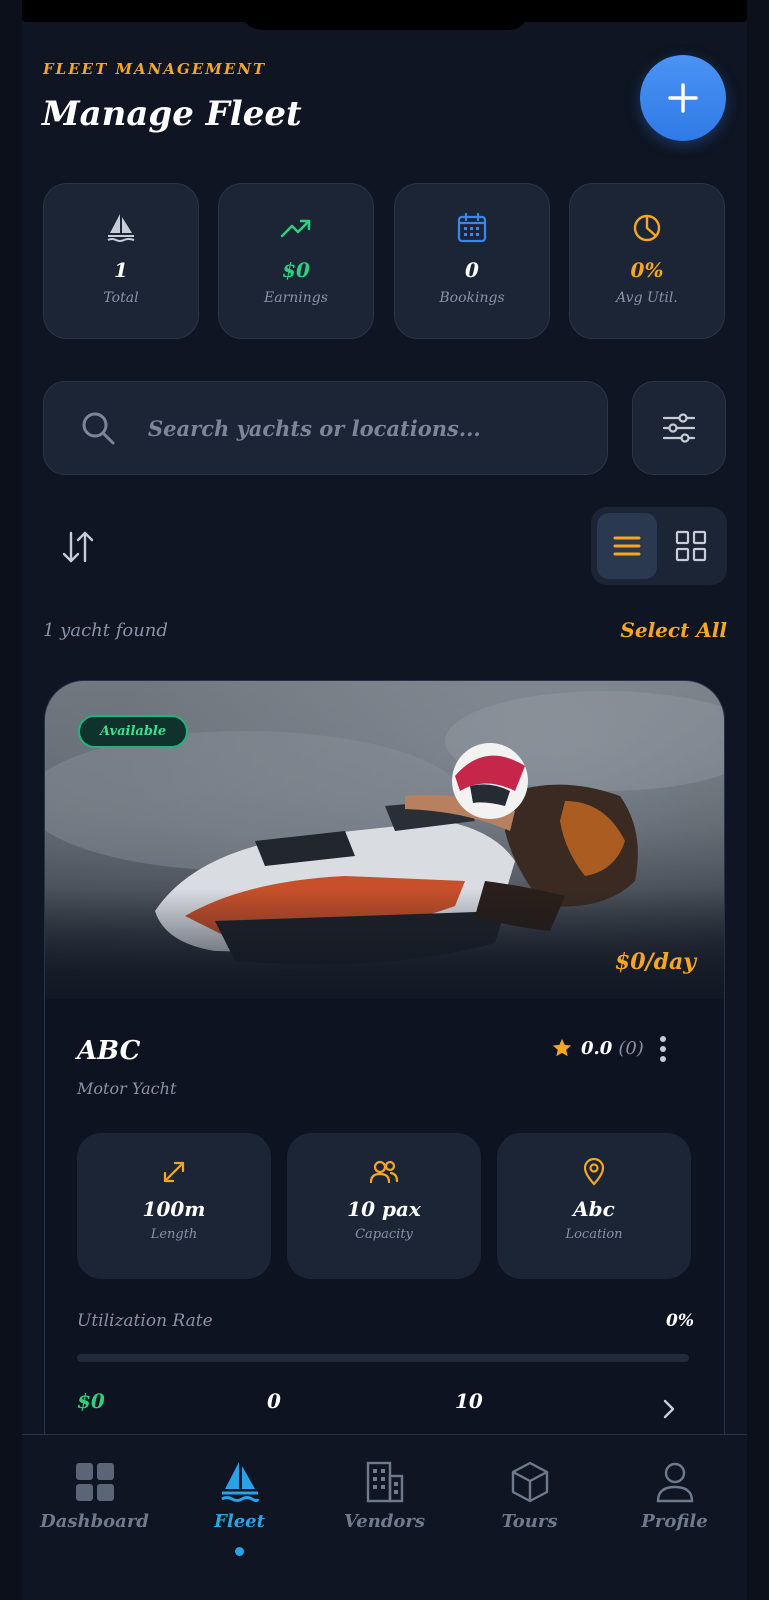  Describe the element at coordinates (469, 1401) in the screenshot. I see `metric-capacity: 10` at that location.